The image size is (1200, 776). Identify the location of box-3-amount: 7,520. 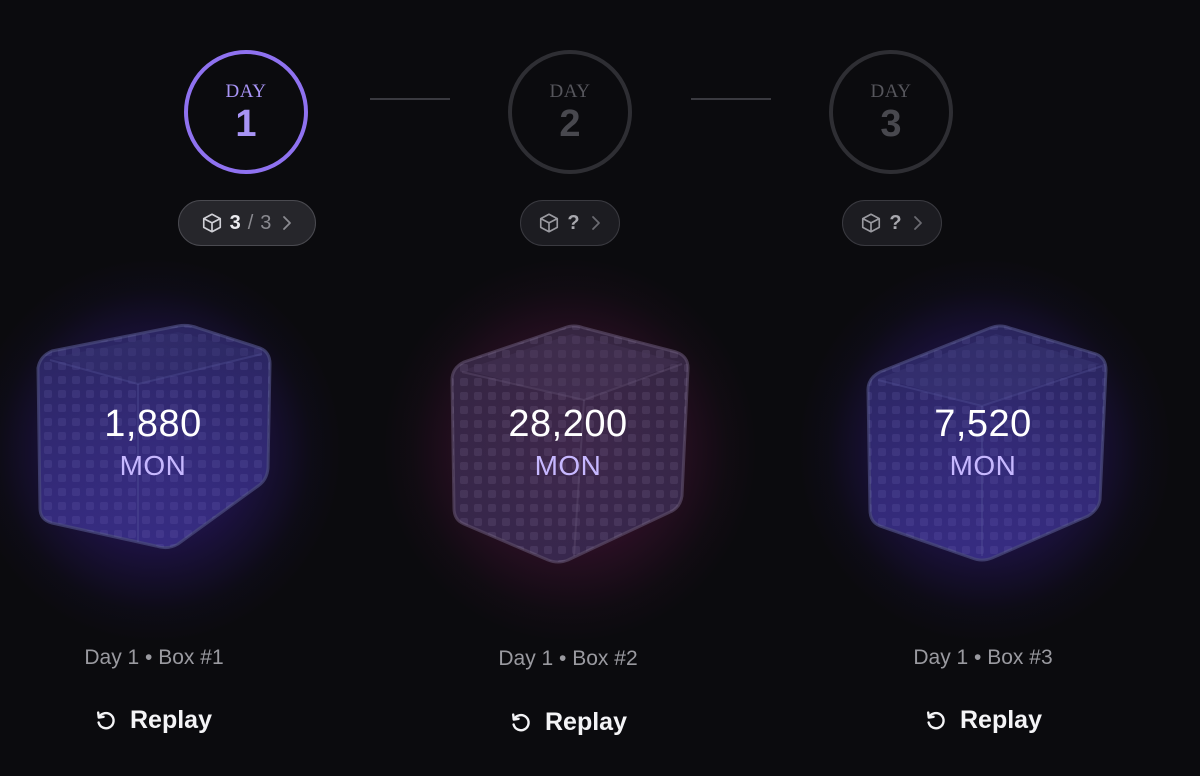
(983, 424).